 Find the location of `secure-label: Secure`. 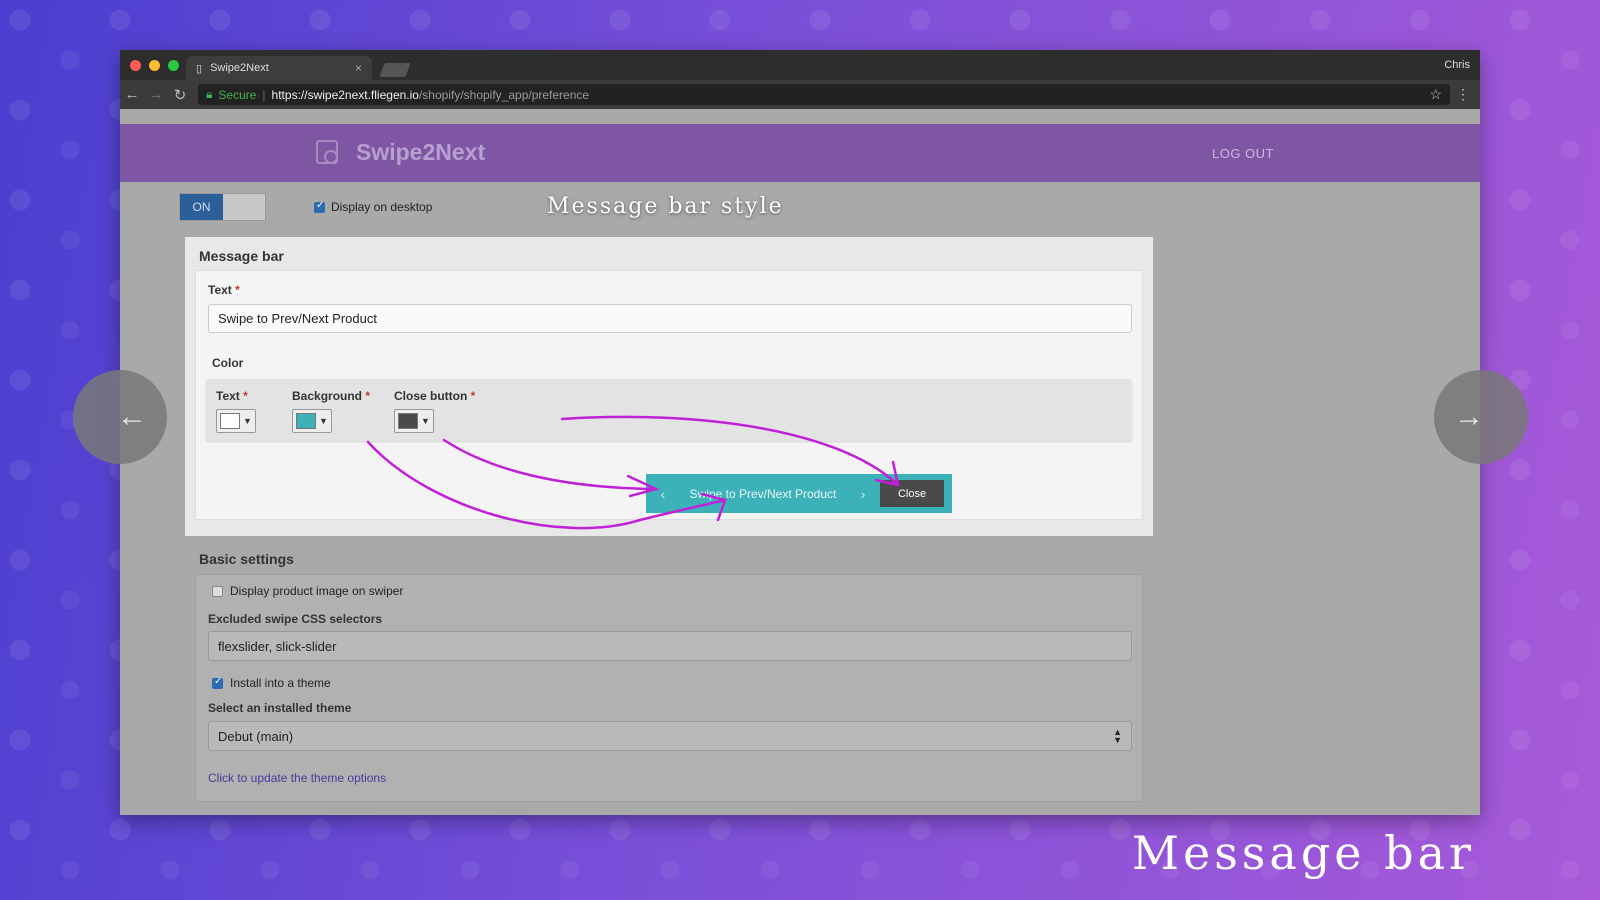

secure-label: Secure is located at coordinates (237, 94).